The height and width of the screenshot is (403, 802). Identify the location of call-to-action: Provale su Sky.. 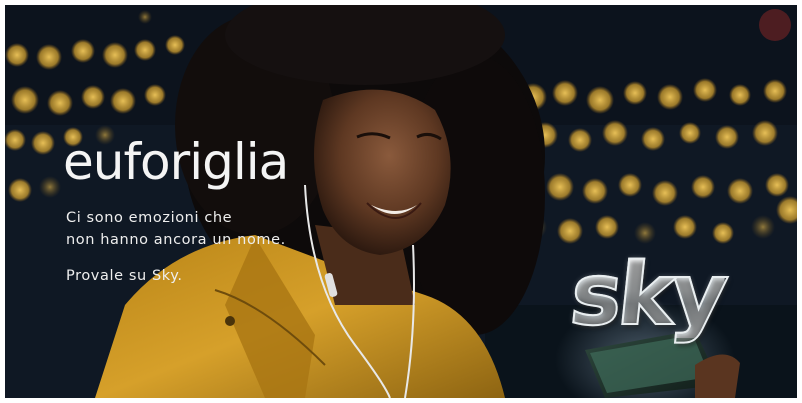
(124, 276).